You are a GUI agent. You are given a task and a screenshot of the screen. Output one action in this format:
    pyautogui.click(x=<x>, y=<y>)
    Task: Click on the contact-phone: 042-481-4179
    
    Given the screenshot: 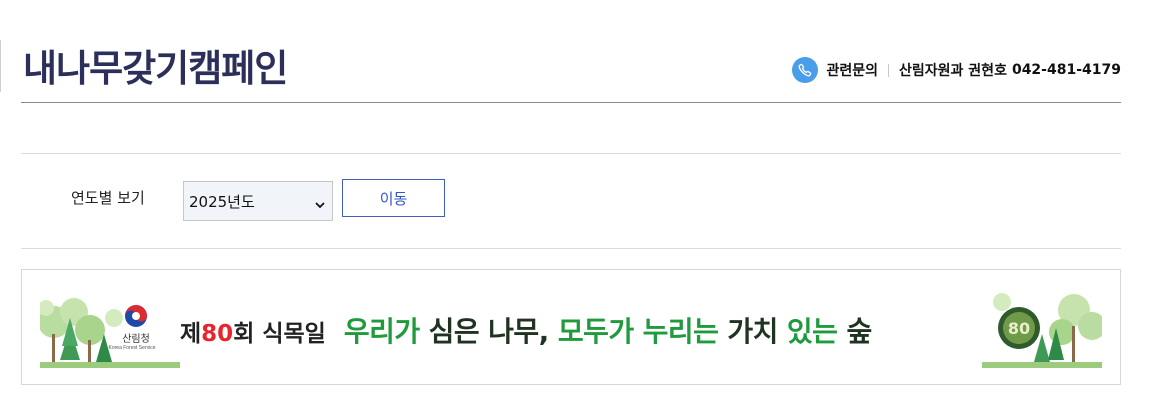 What is the action you would take?
    pyautogui.click(x=1066, y=70)
    